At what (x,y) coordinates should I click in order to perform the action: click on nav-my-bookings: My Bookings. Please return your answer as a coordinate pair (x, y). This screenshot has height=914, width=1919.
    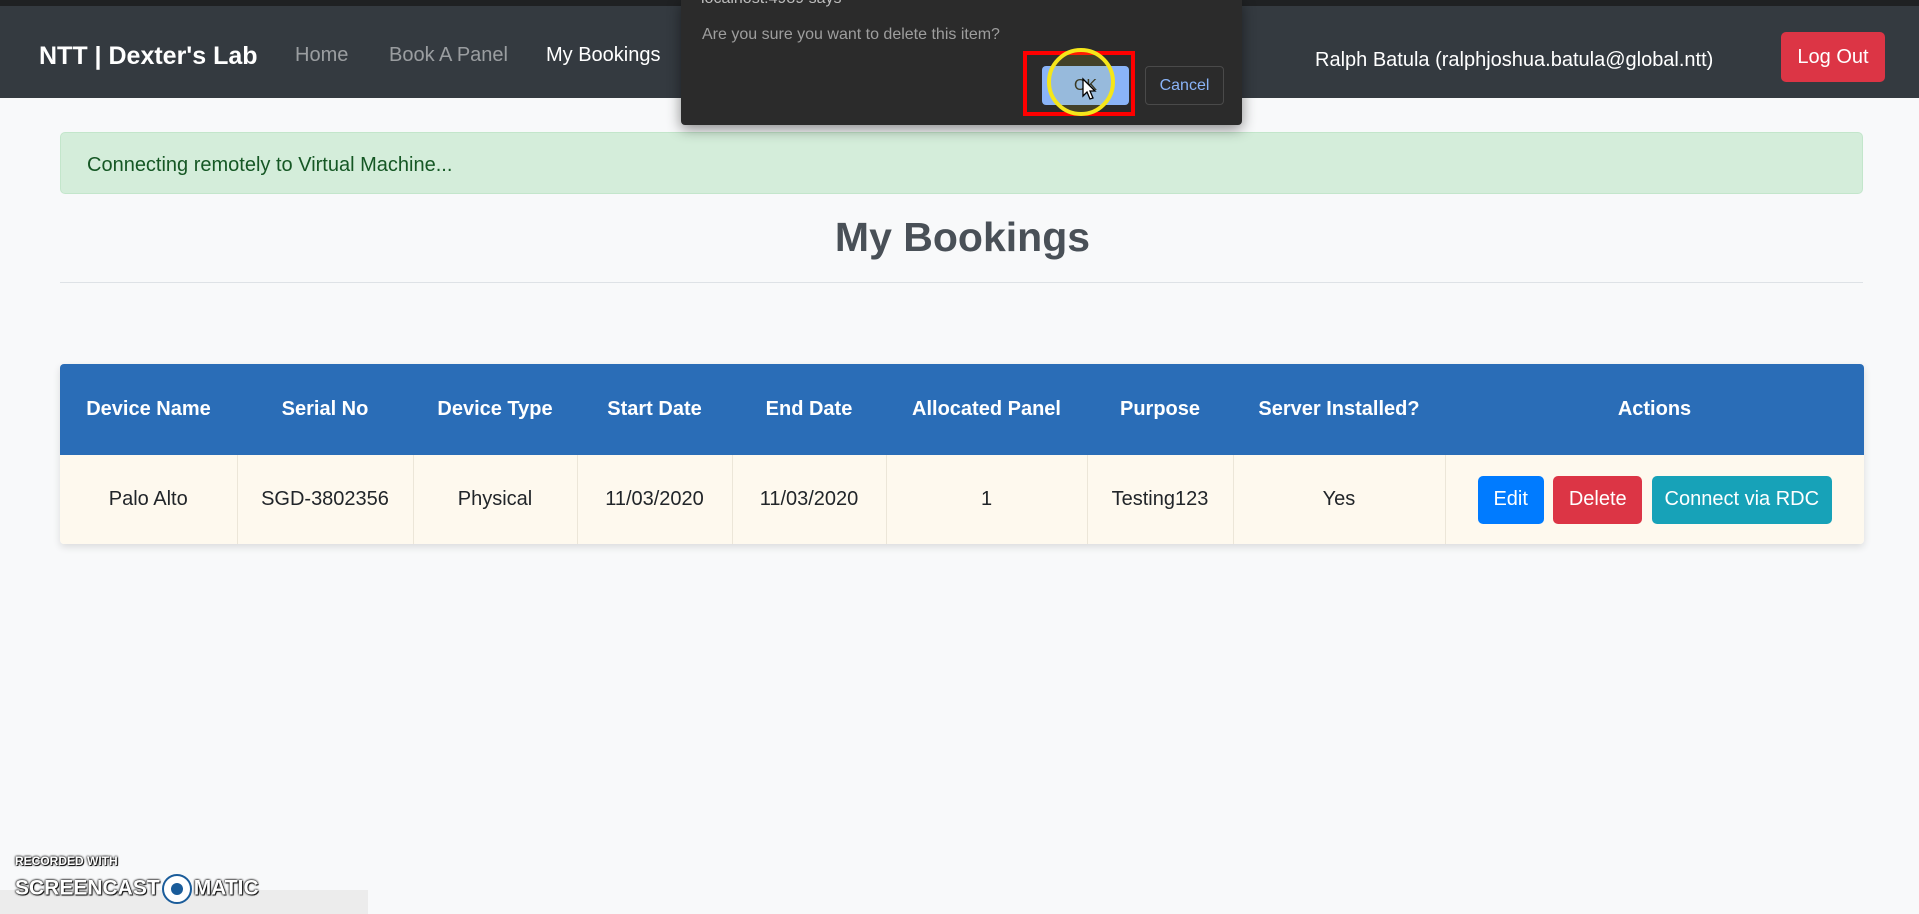
    Looking at the image, I should click on (603, 55).